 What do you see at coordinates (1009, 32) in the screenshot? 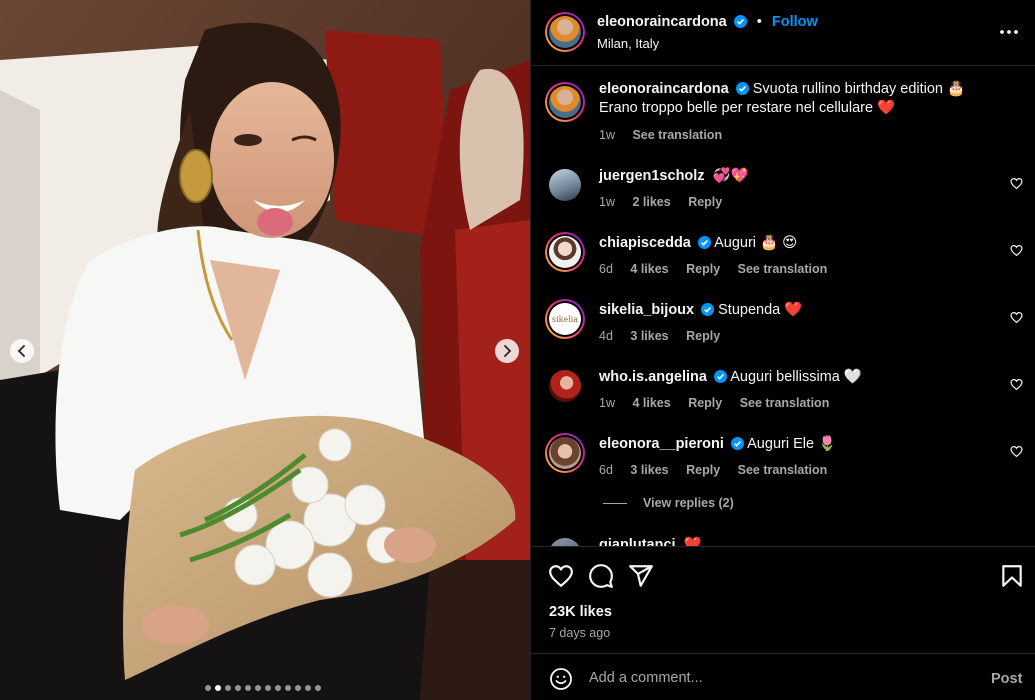
I see `more-options-icon` at bounding box center [1009, 32].